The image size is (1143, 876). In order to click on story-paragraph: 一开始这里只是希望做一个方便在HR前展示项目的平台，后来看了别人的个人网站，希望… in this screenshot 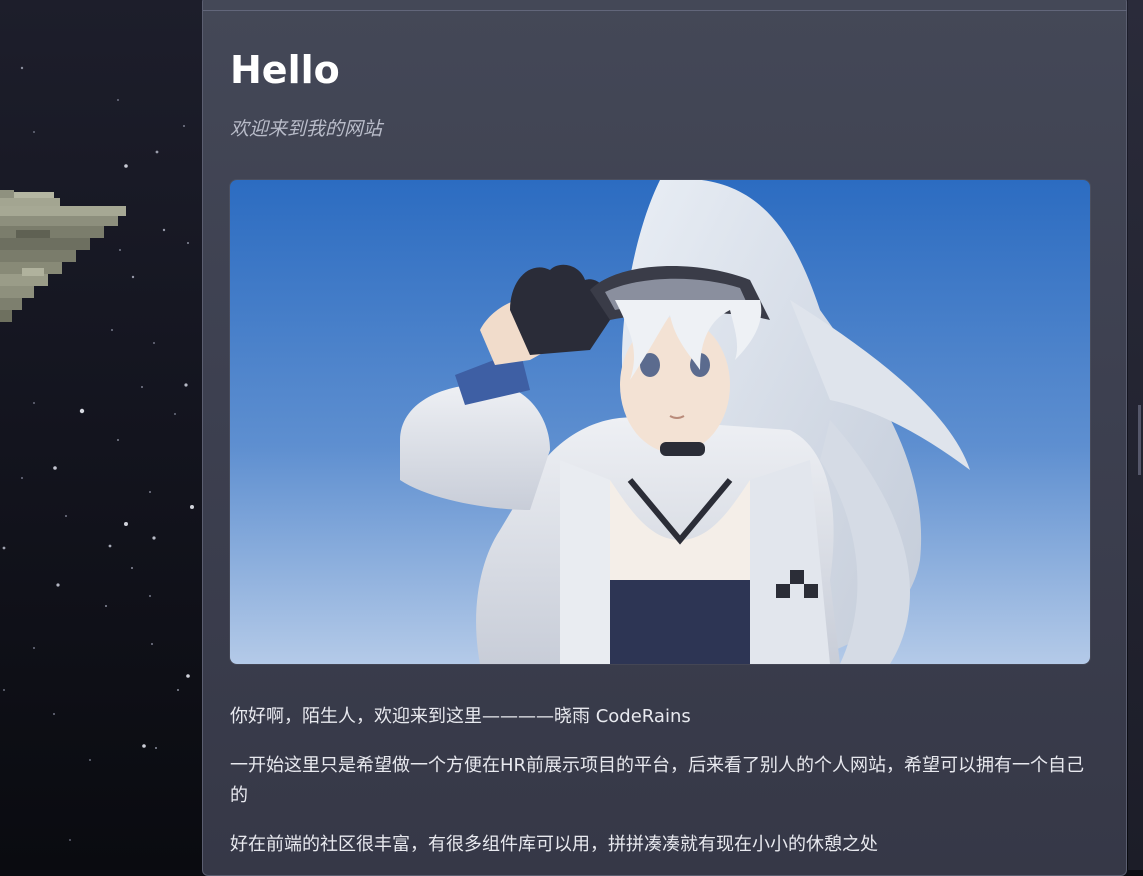, I will do `click(657, 780)`.